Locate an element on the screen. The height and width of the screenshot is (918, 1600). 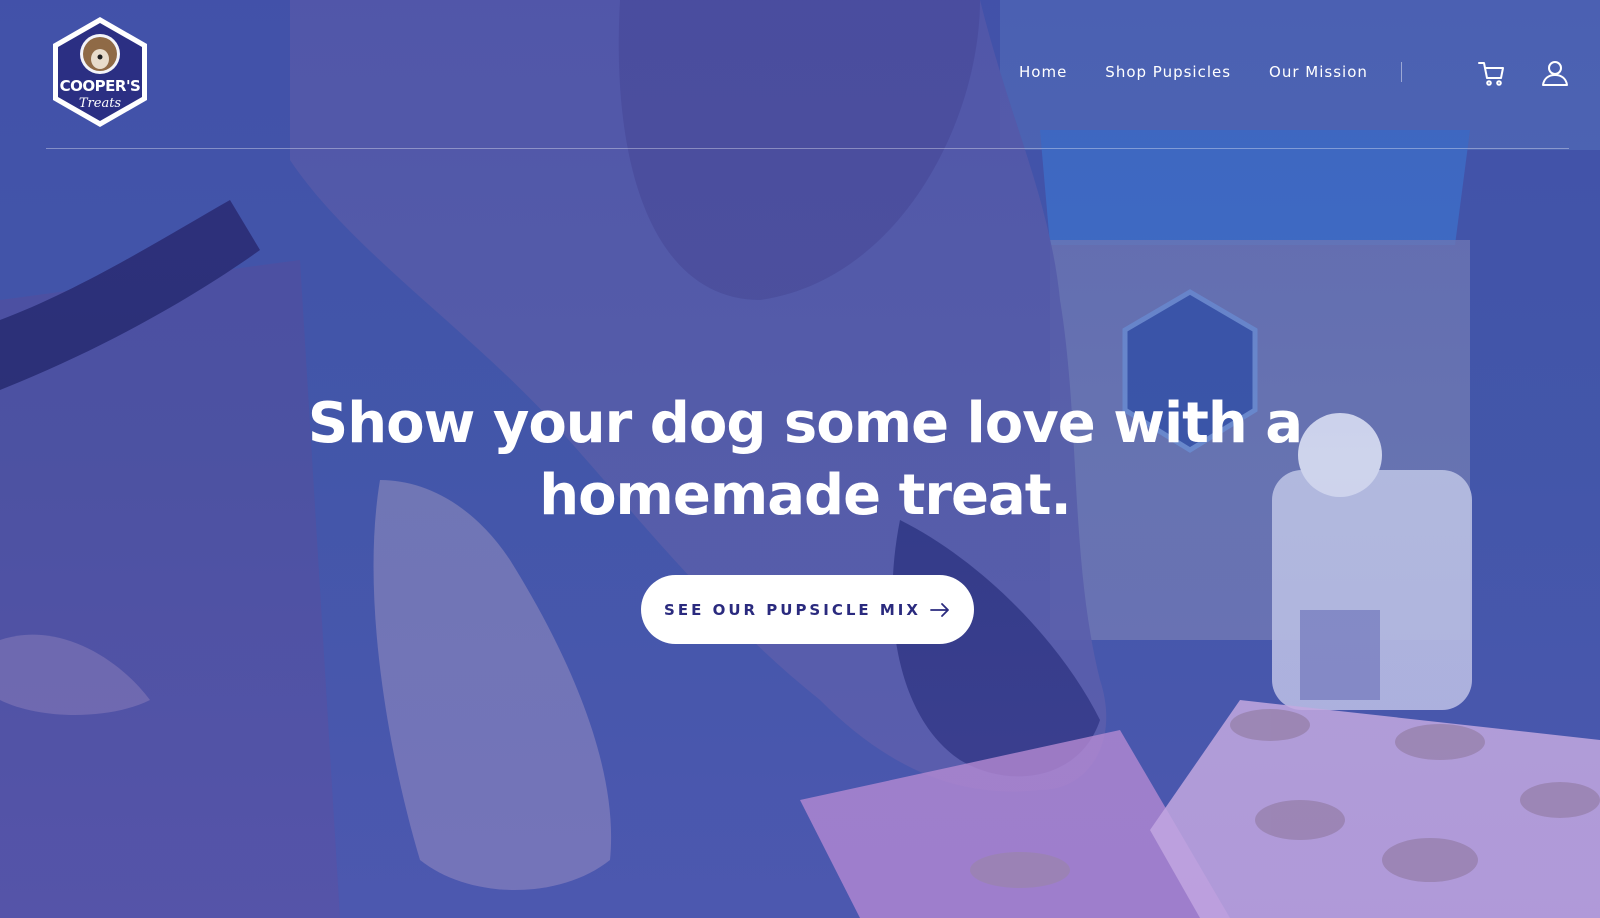
cart-button is located at coordinates (1492, 73).